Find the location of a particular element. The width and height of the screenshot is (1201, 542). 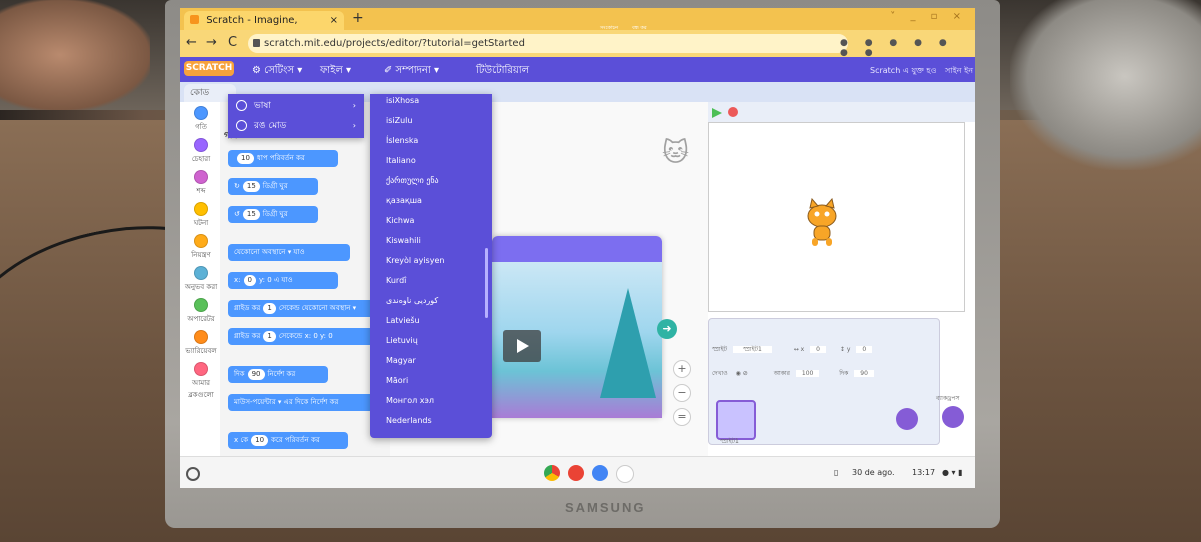

language-option: Kreyòl ayisyen is located at coordinates (415, 260).